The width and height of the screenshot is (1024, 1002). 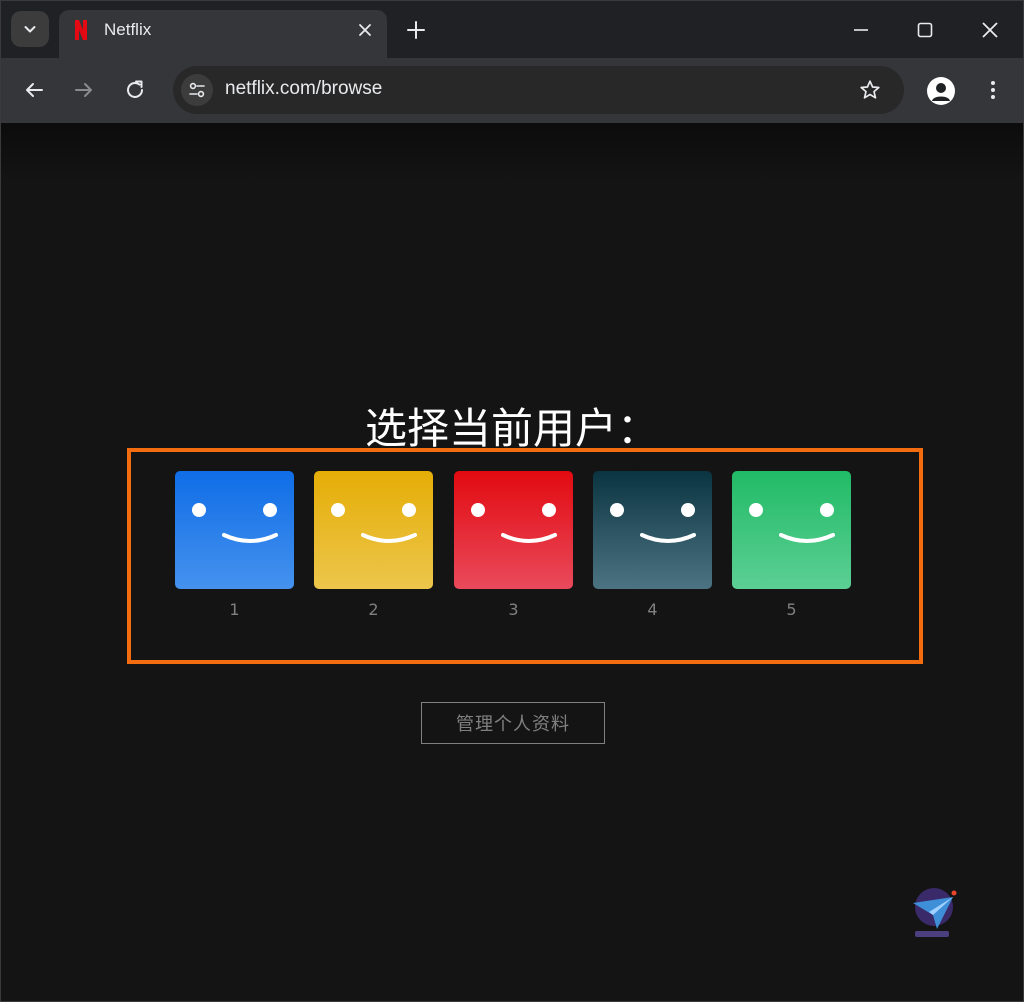 I want to click on more-menu-icon, so click(x=993, y=90).